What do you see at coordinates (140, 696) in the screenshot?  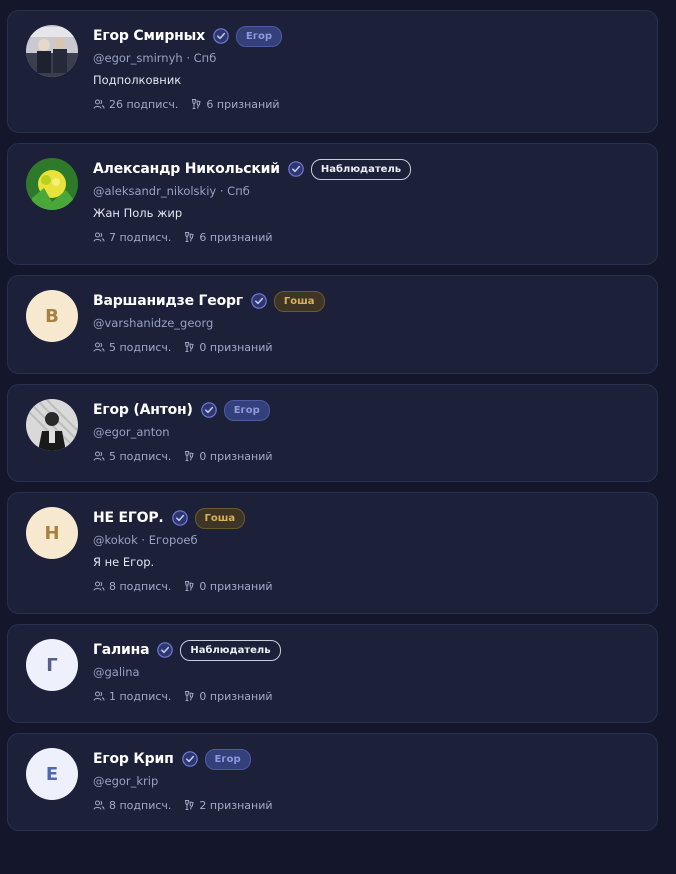 I see `subscribers-count: 1 подписч.` at bounding box center [140, 696].